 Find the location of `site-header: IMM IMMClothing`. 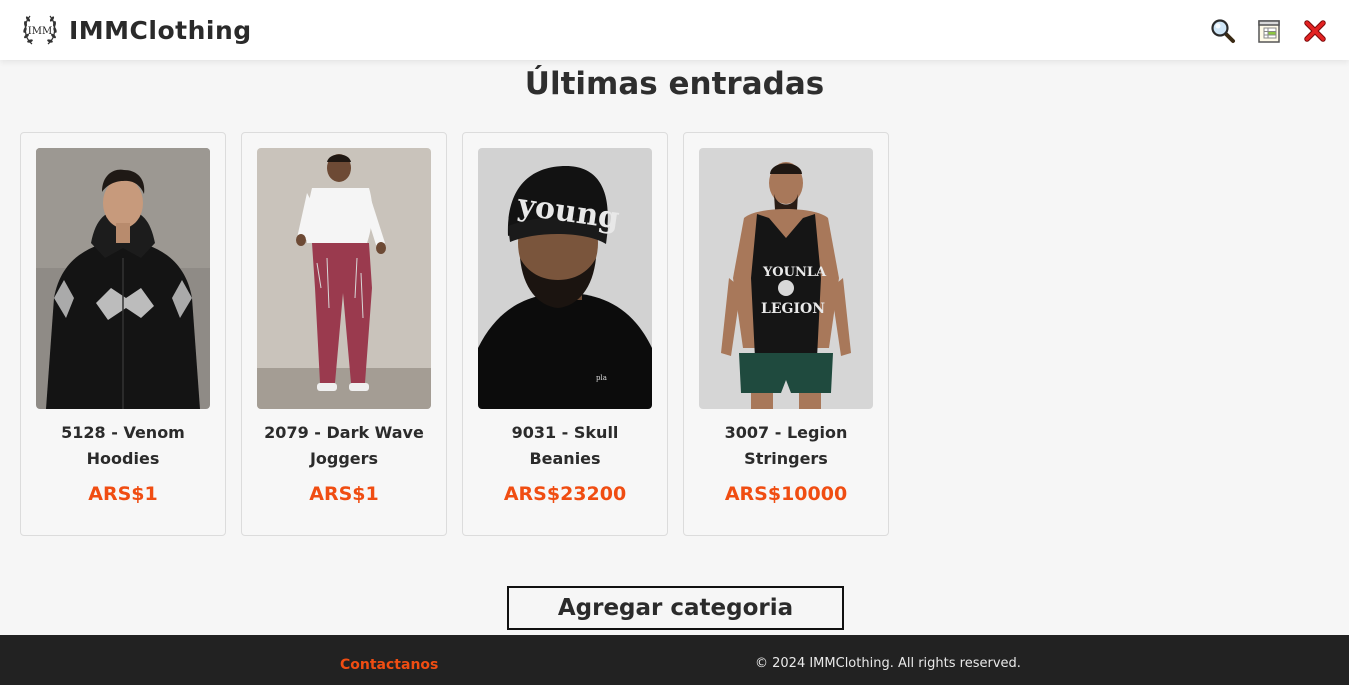

site-header: IMM IMMClothing is located at coordinates (674, 30).